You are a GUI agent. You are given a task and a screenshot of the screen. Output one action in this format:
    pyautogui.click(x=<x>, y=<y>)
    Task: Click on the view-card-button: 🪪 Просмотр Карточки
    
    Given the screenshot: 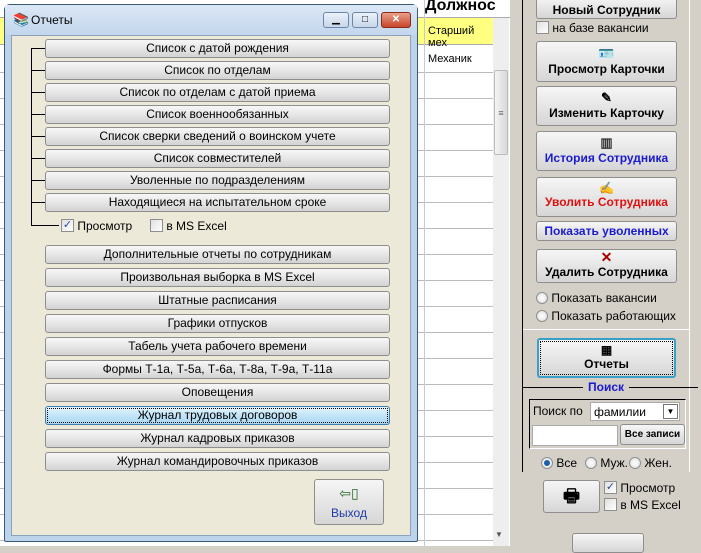 What is the action you would take?
    pyautogui.click(x=606, y=61)
    